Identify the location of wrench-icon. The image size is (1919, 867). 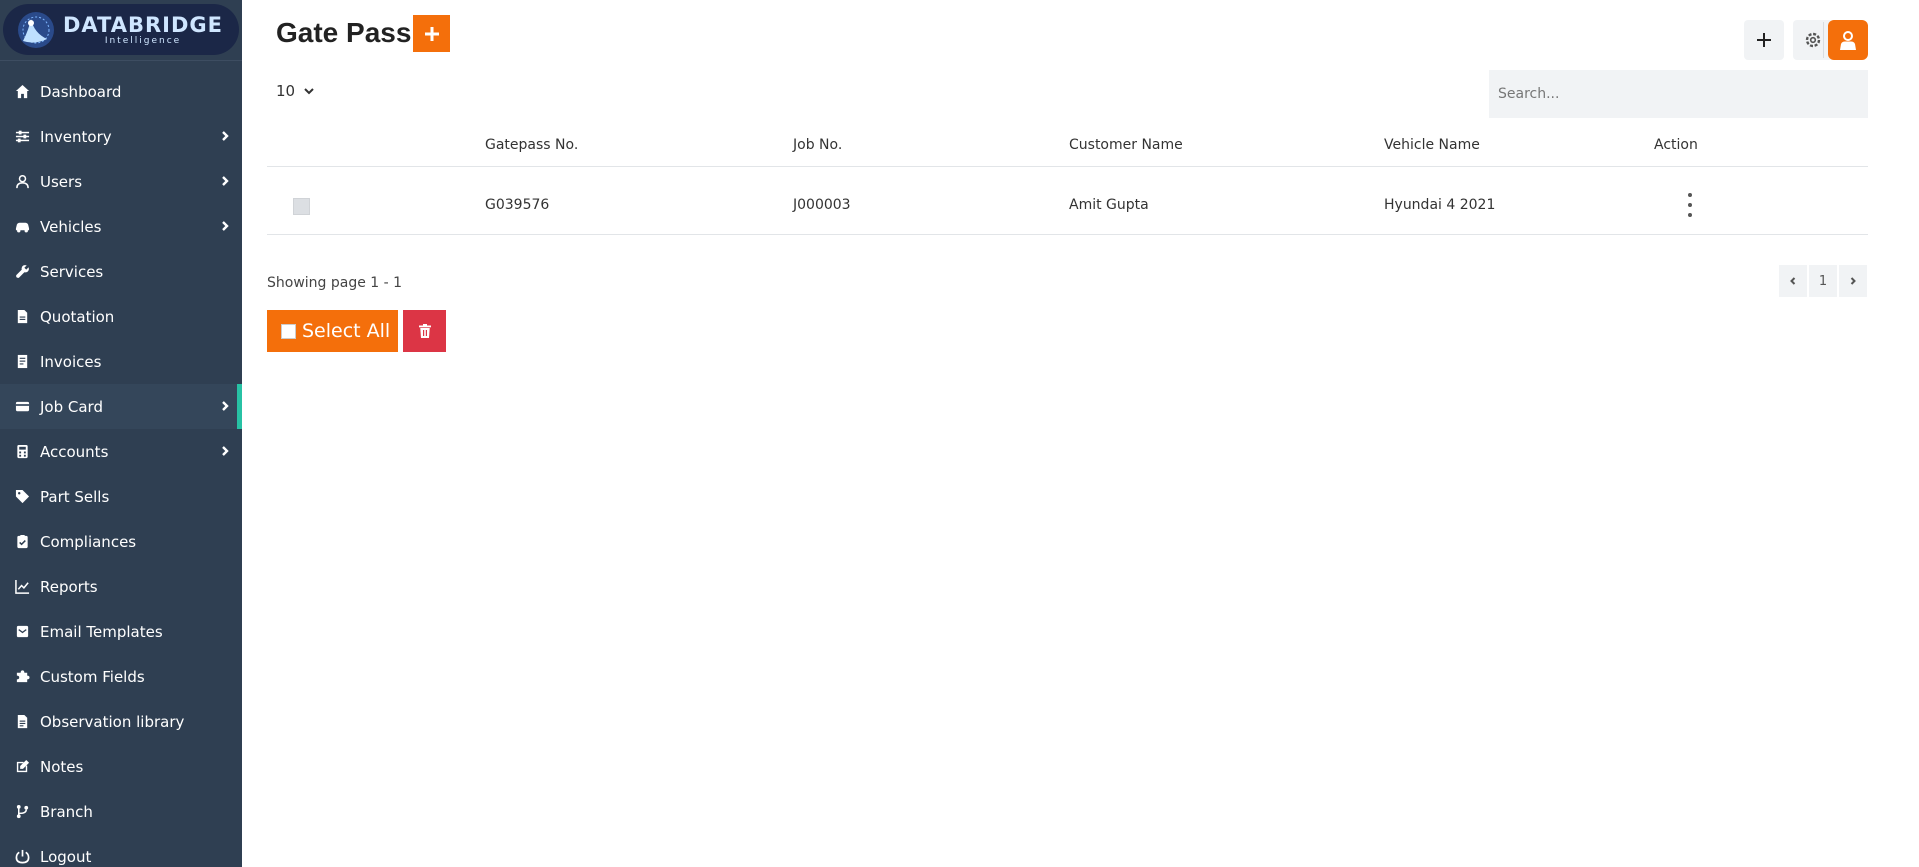
(22, 272).